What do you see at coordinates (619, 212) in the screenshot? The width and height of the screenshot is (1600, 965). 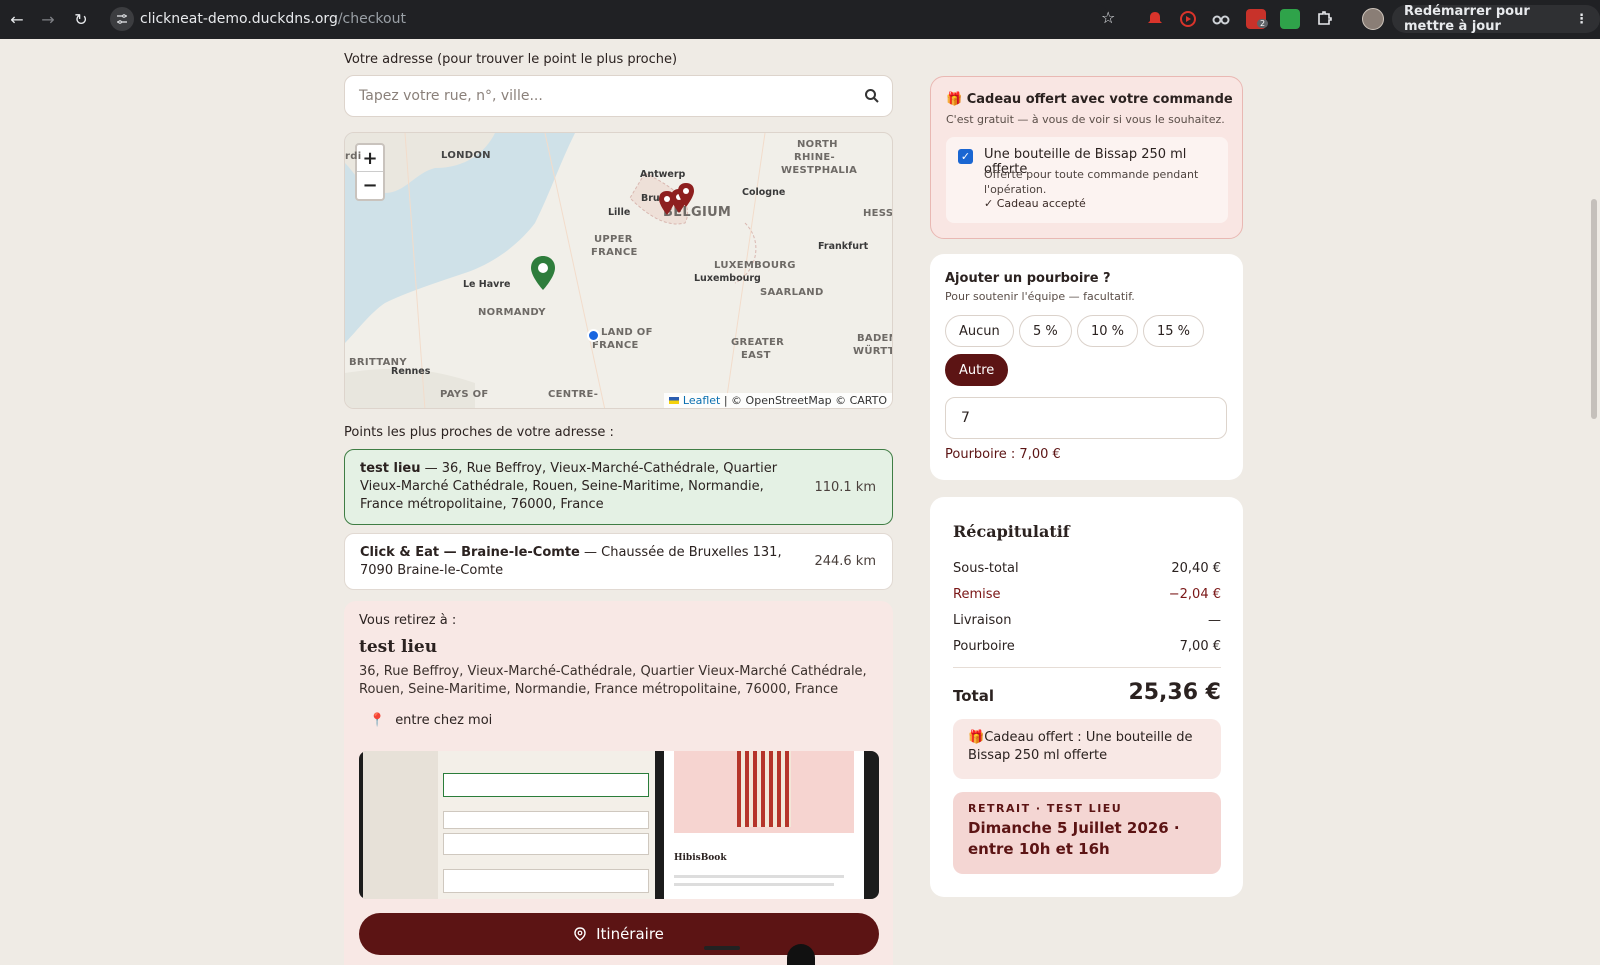 I see `map-city-lille: Lille` at bounding box center [619, 212].